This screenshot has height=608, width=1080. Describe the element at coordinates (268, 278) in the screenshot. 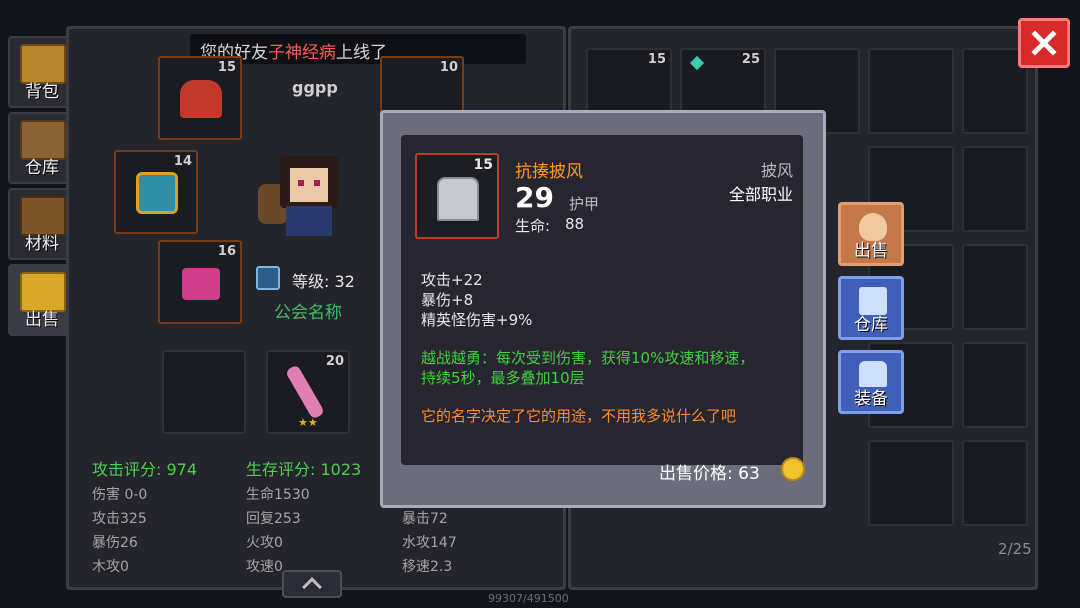

I see `level-badge-icon` at that location.